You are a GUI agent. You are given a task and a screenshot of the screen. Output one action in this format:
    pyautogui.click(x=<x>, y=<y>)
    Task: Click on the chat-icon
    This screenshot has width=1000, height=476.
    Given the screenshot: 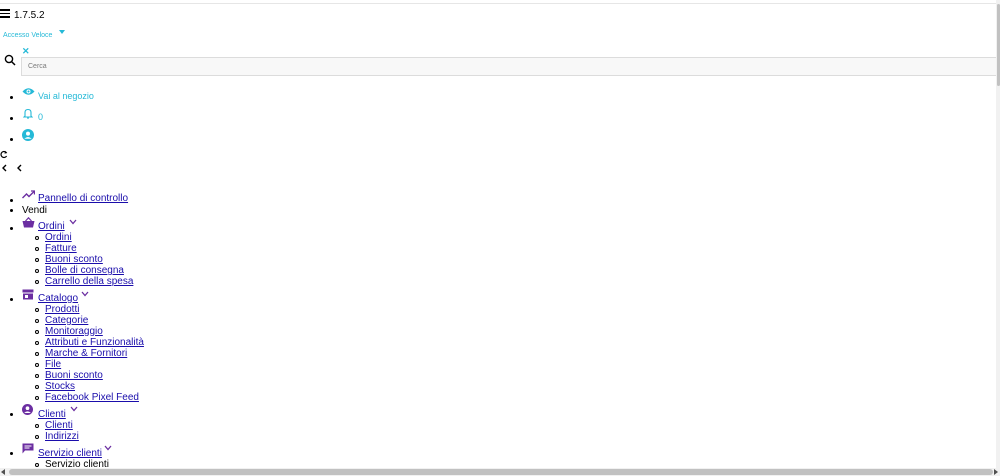 What is the action you would take?
    pyautogui.click(x=28, y=448)
    